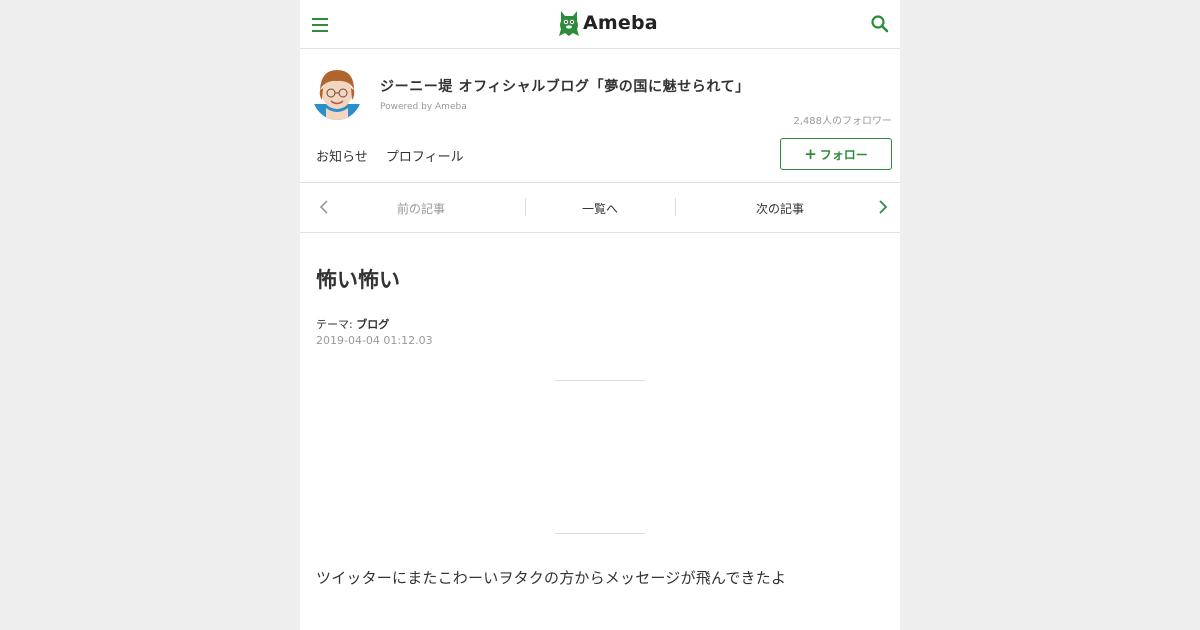 The image size is (1200, 630). Describe the element at coordinates (320, 24) in the screenshot. I see `hamburger-menu-icon` at that location.